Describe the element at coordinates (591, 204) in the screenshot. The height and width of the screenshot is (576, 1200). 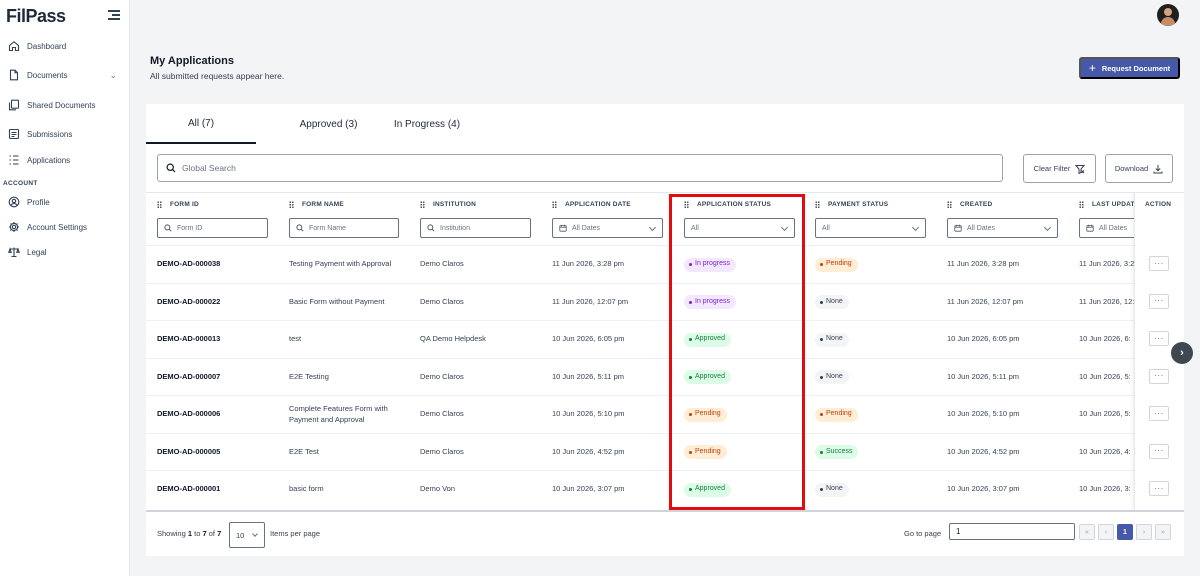
I see `column-header-application-date: APPLICATION DATE` at that location.